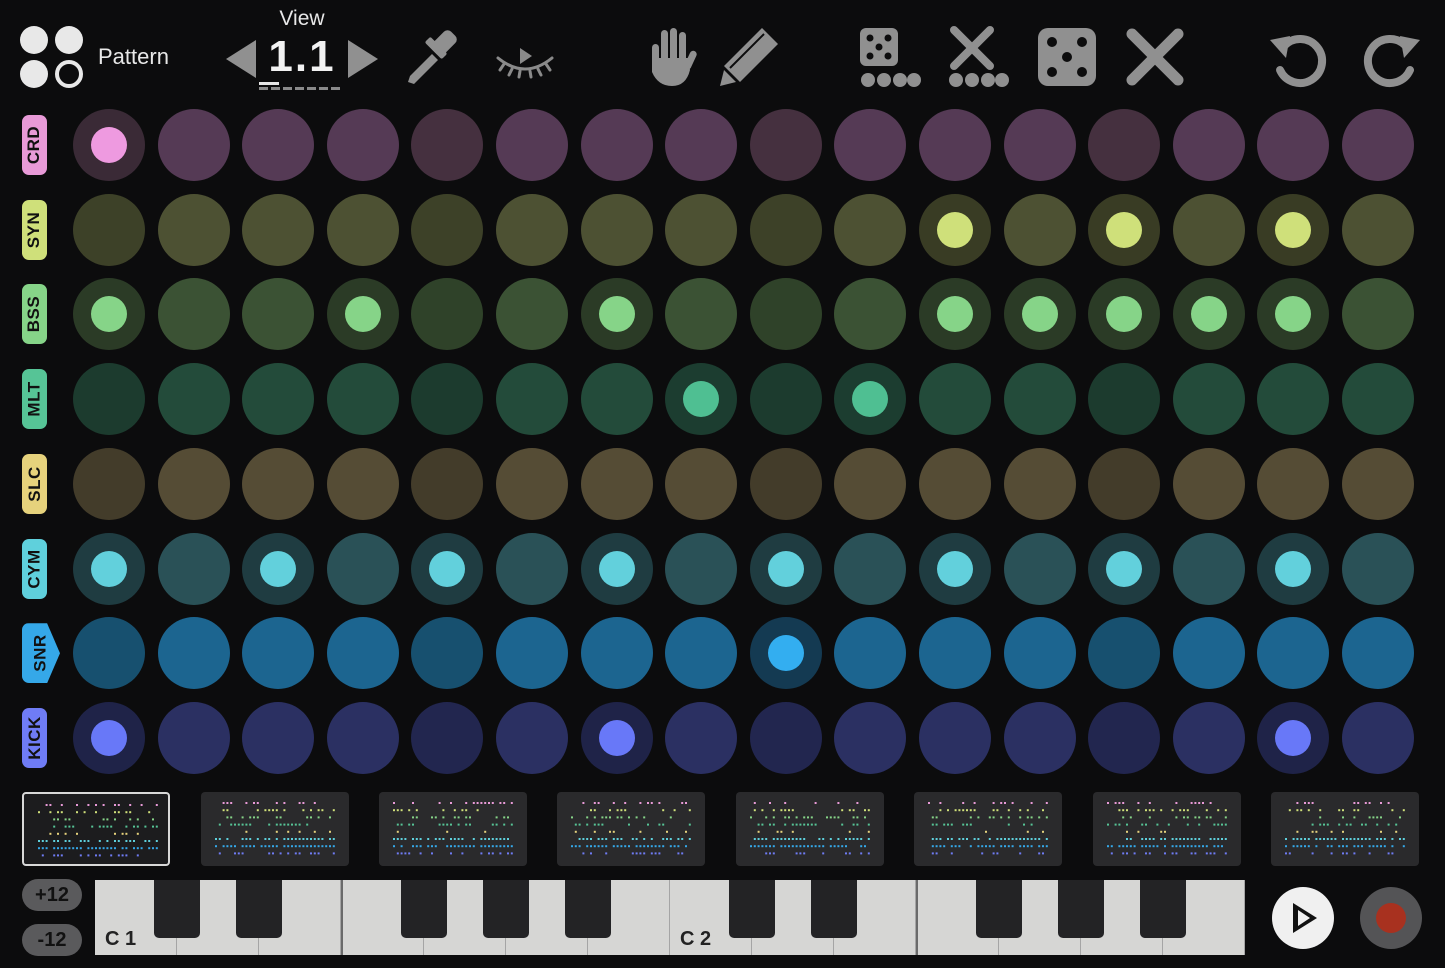  I want to click on view-next-button, so click(363, 59).